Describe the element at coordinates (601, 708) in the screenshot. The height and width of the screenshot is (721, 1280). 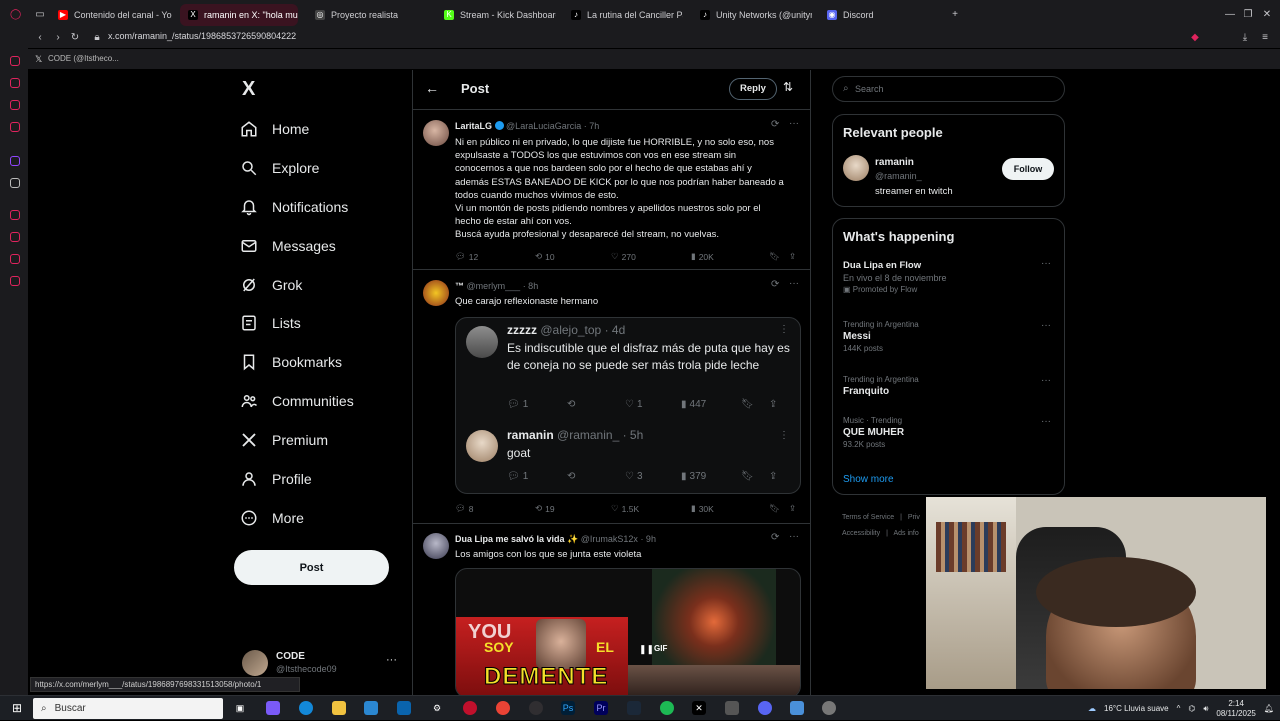
I see `premiere-icon: Pr` at that location.